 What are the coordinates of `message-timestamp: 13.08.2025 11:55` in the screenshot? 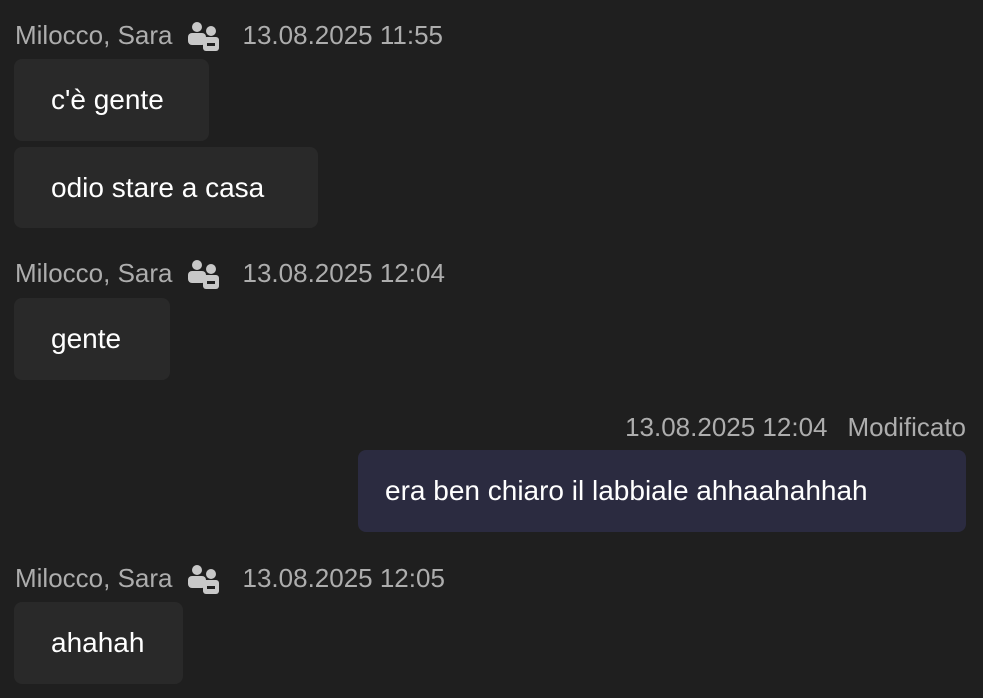 It's located at (342, 35).